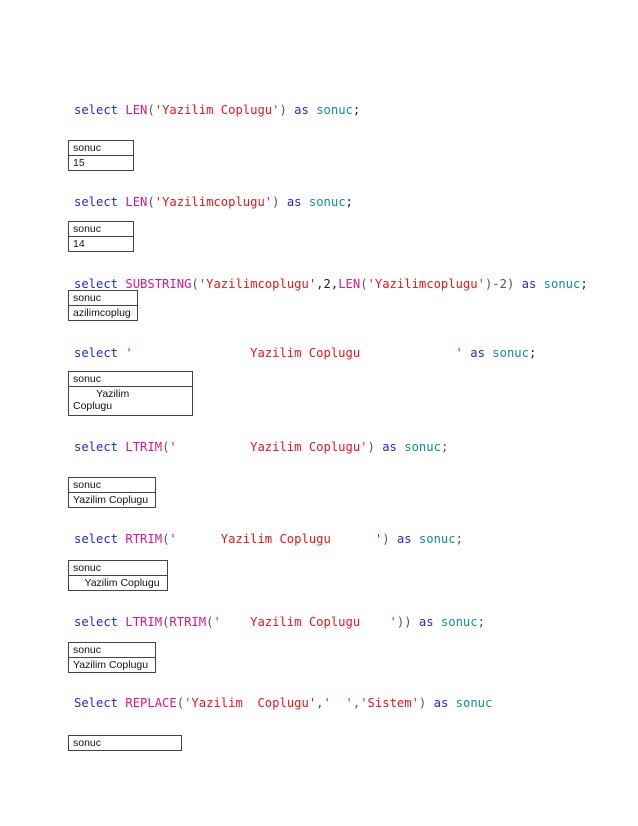 The height and width of the screenshot is (826, 638). Describe the element at coordinates (503, 284) in the screenshot. I see `paren: )-2)` at that location.